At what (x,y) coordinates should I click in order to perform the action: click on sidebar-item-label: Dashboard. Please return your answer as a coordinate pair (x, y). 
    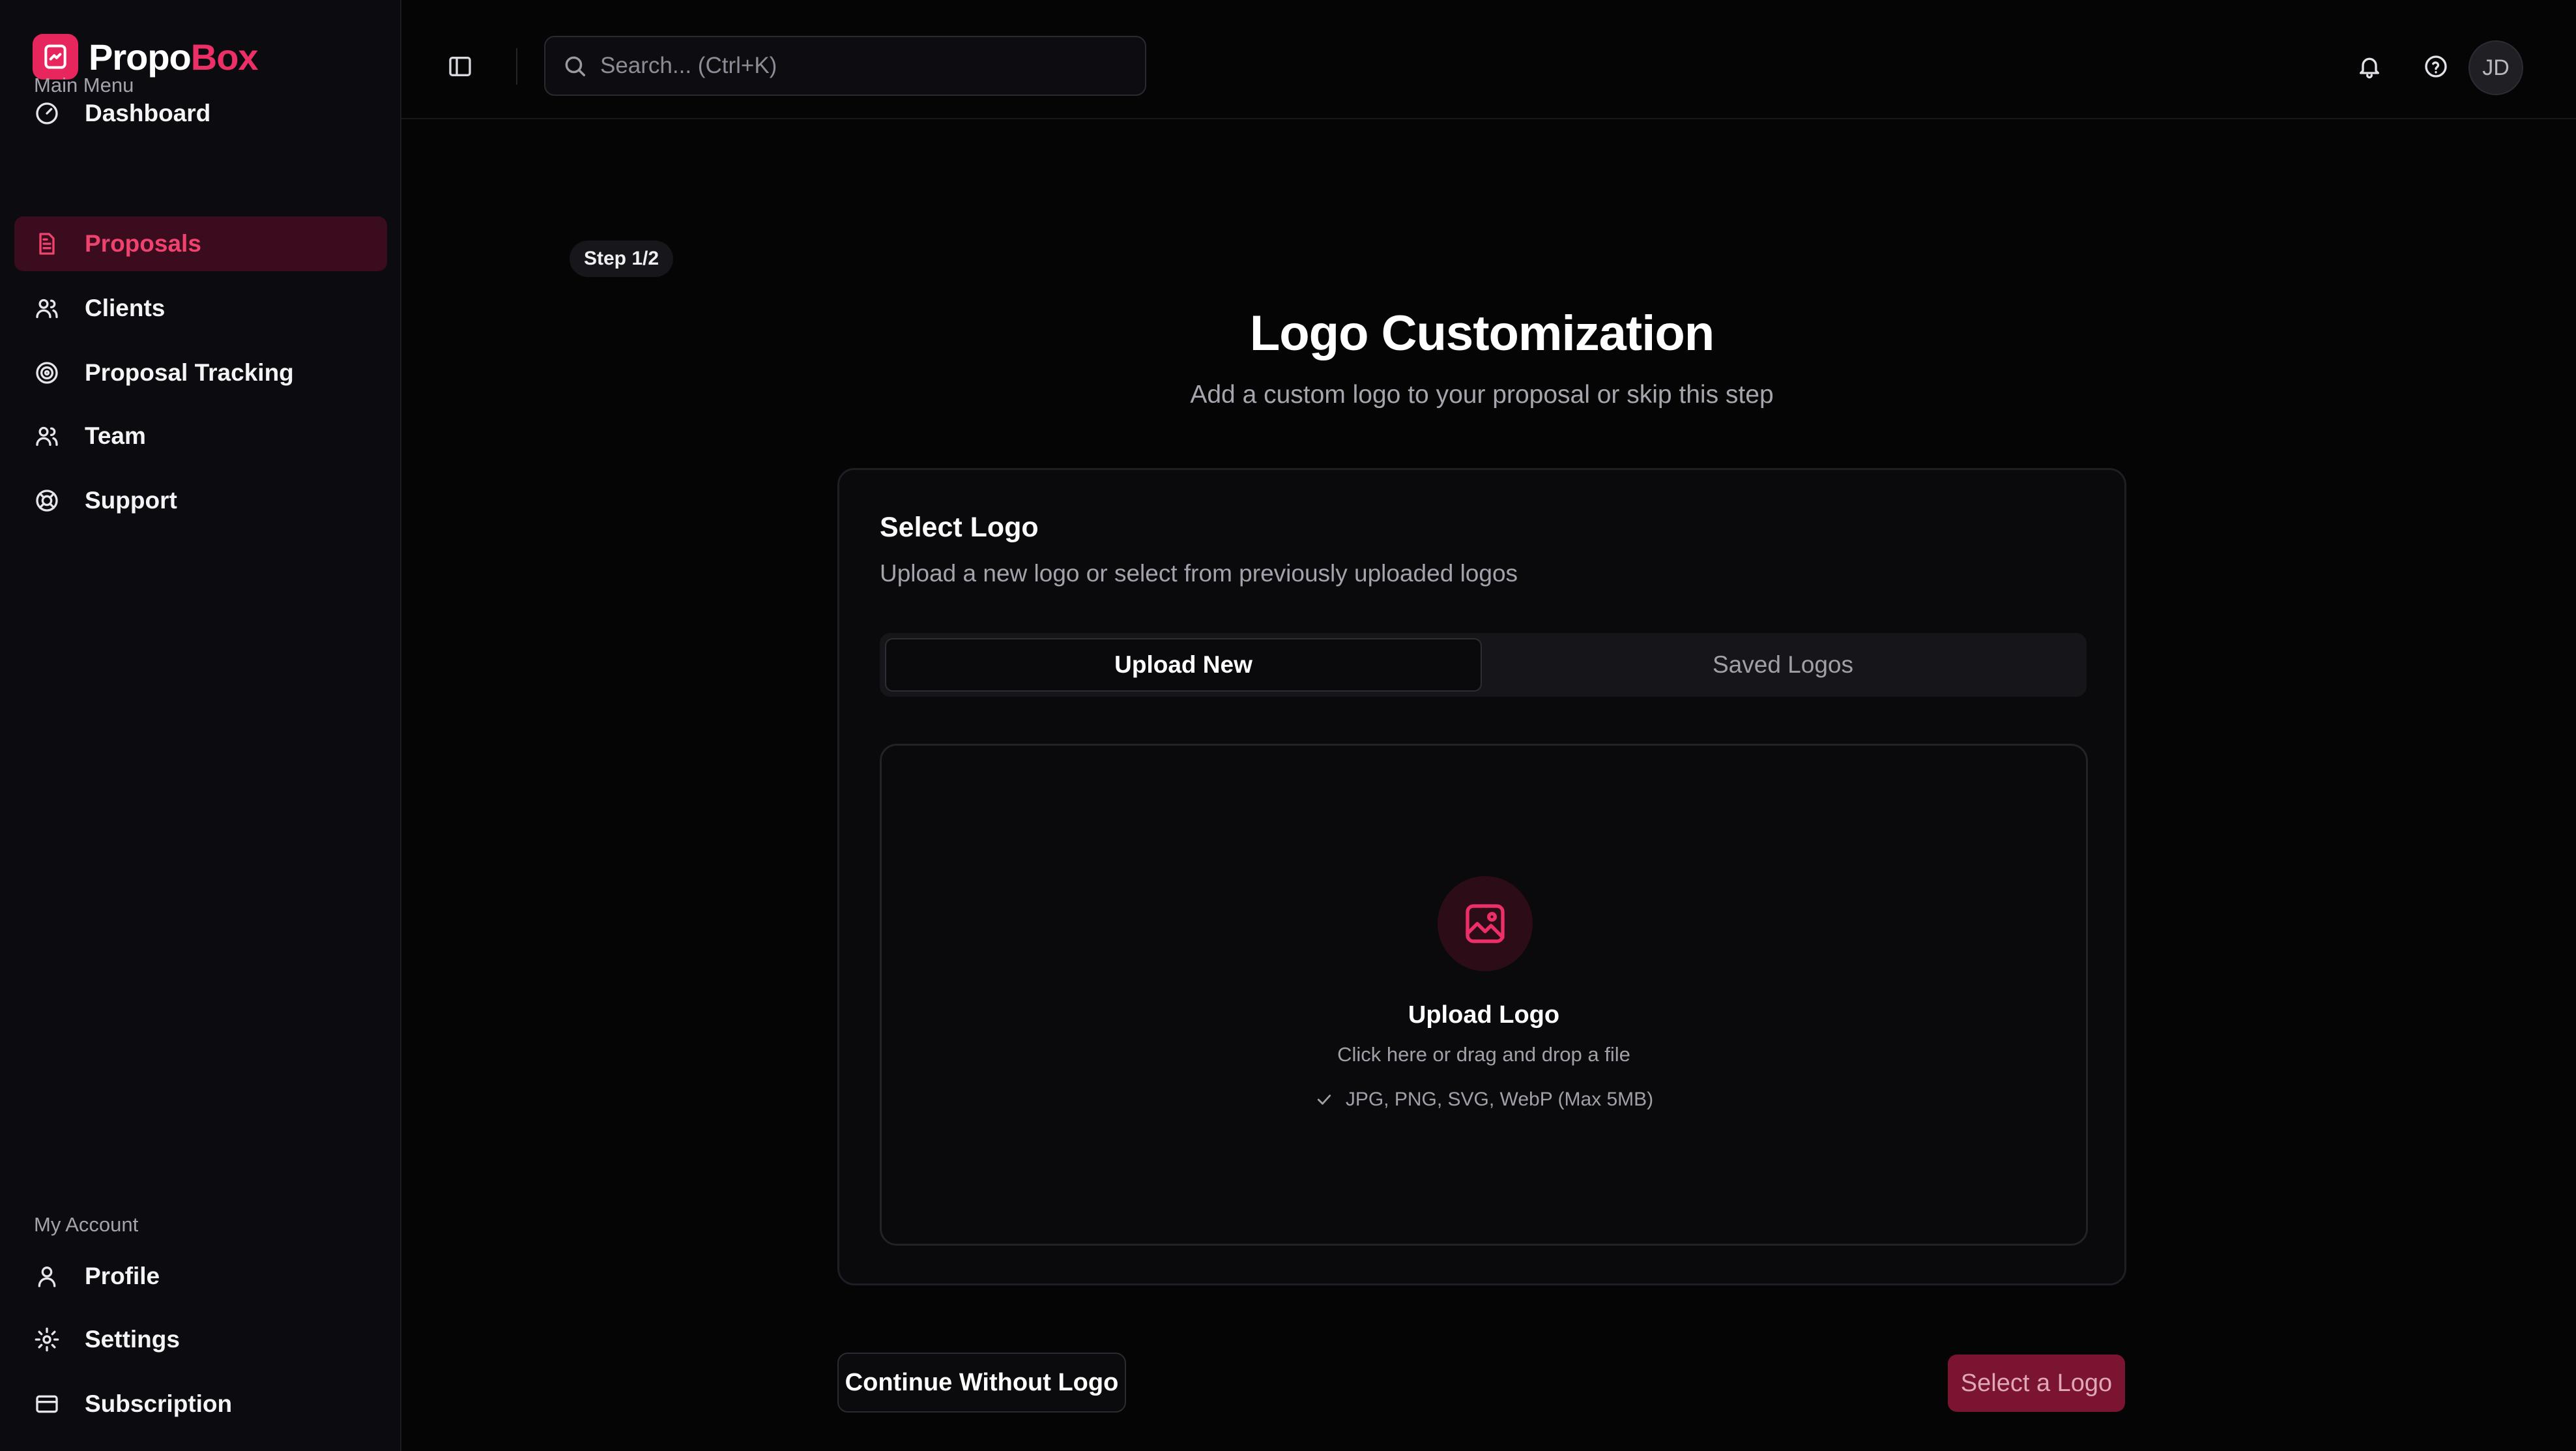
    Looking at the image, I should click on (148, 113).